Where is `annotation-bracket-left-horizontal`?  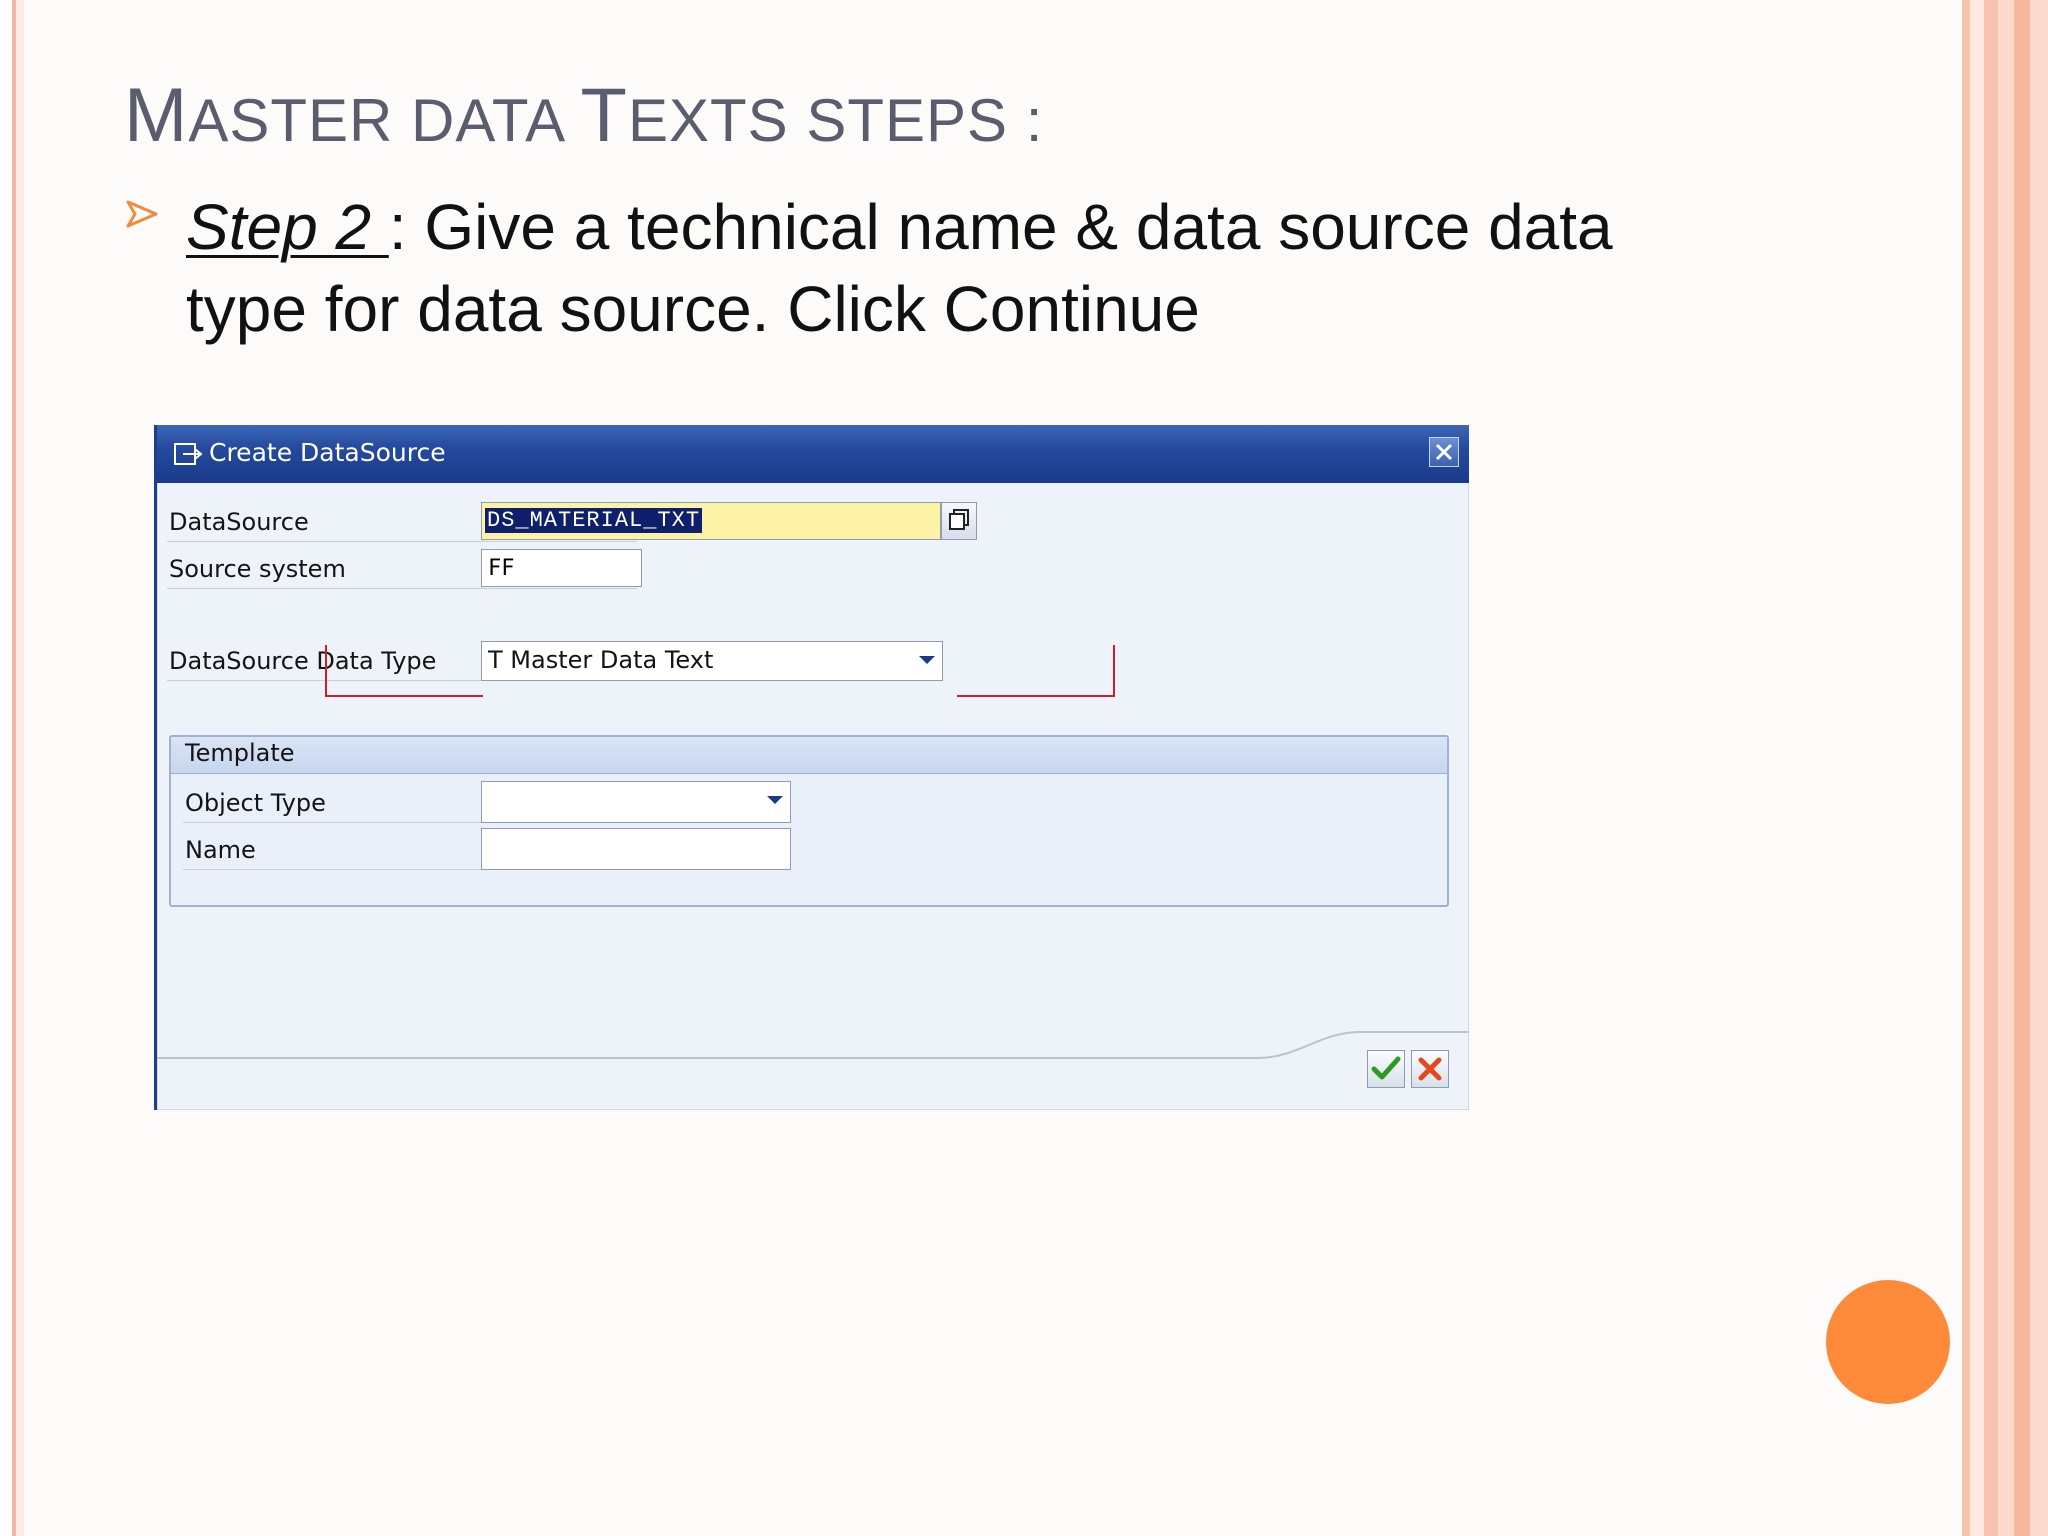
annotation-bracket-left-horizontal is located at coordinates (404, 696).